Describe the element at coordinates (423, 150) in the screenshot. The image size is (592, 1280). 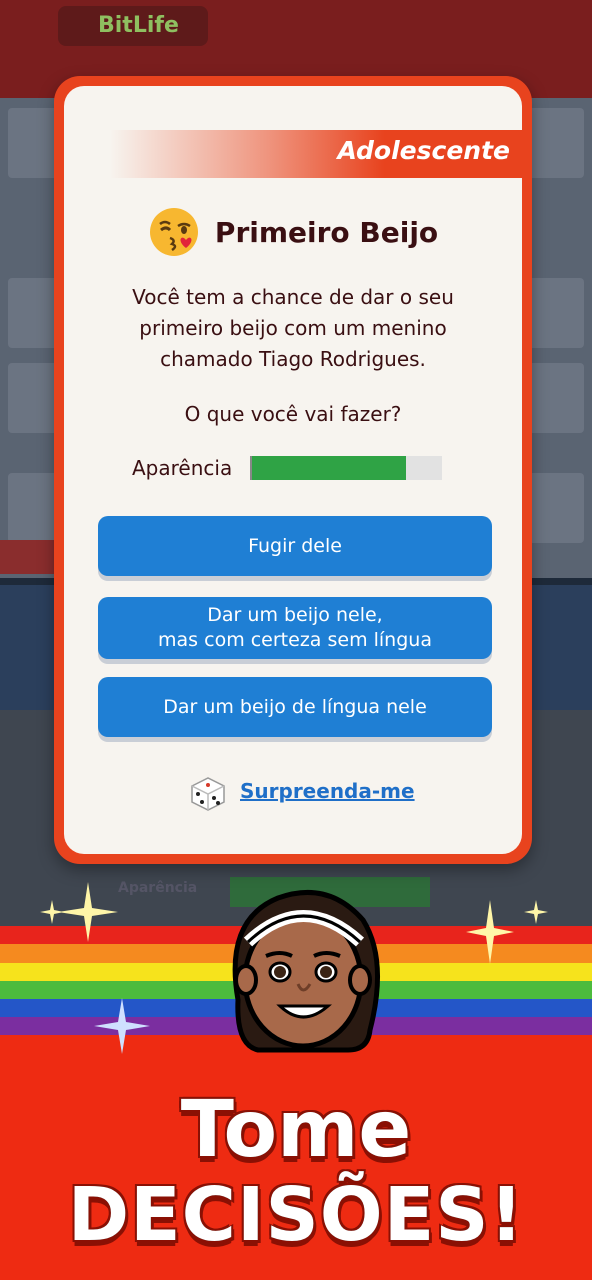
I see `life-stage-label: Adolescente` at that location.